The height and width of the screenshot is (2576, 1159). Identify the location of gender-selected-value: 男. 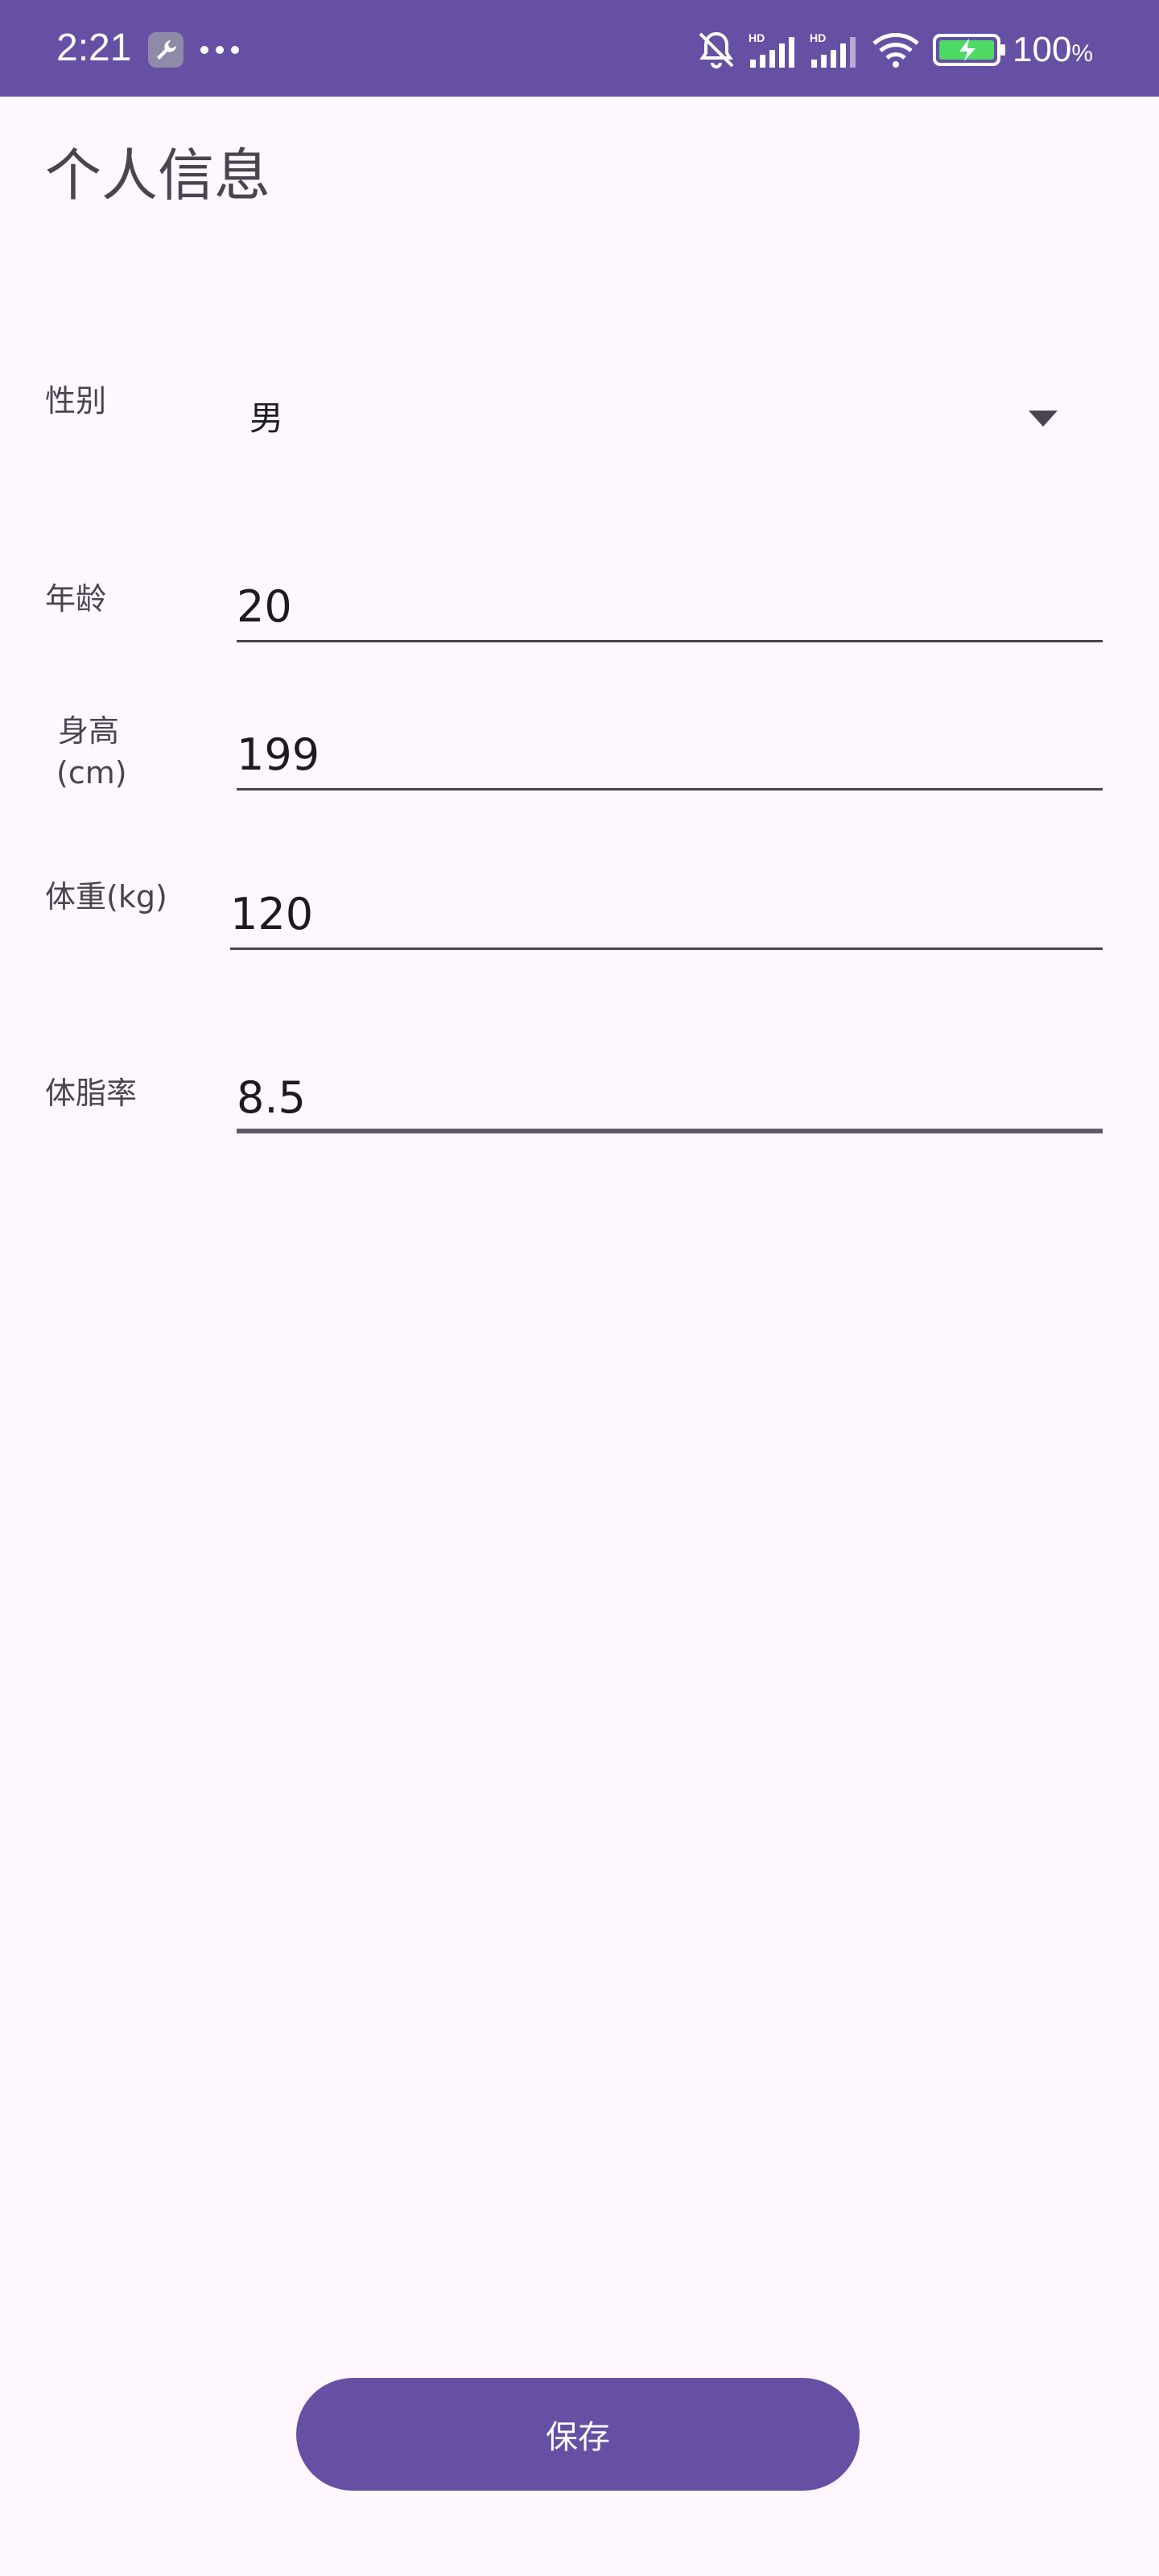
(267, 418).